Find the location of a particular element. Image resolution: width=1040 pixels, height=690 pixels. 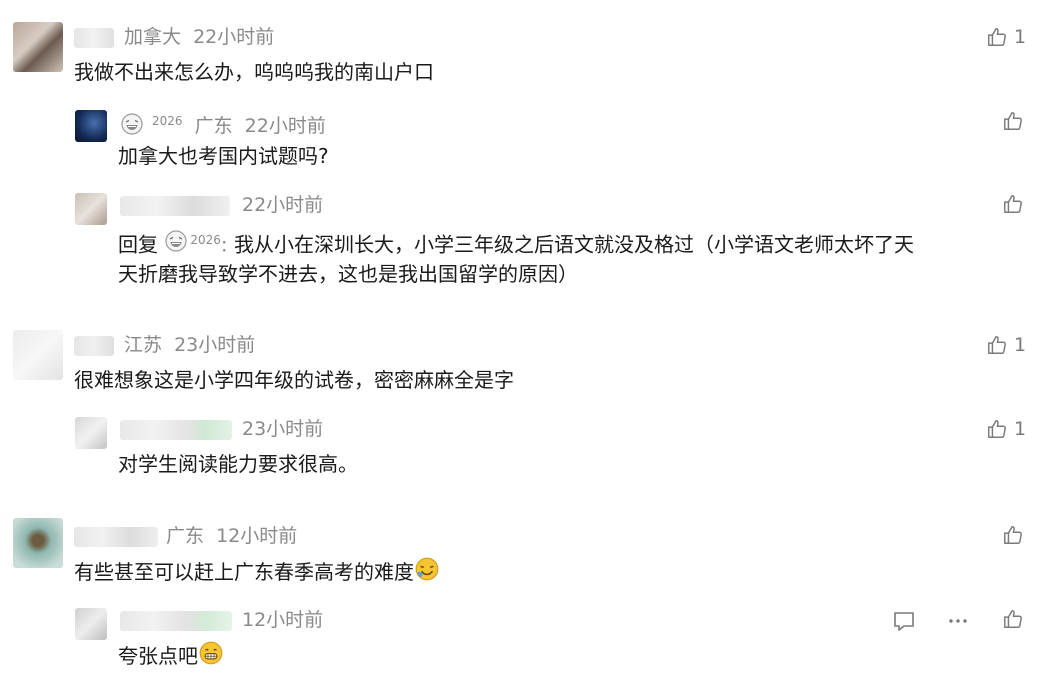

reply-text-line2: 天折磨我导致学不进去，这也是我出国留学的原因） is located at coordinates (348, 274).